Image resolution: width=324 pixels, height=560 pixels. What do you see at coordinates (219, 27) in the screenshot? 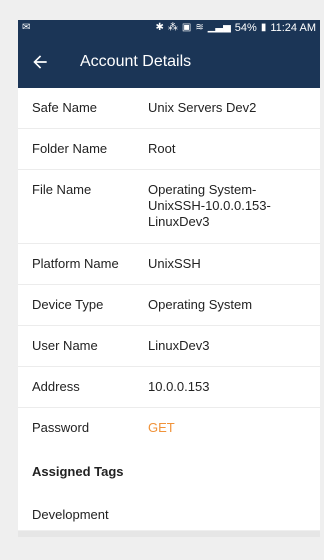
I see `signal-icon: ▁▃▅` at bounding box center [219, 27].